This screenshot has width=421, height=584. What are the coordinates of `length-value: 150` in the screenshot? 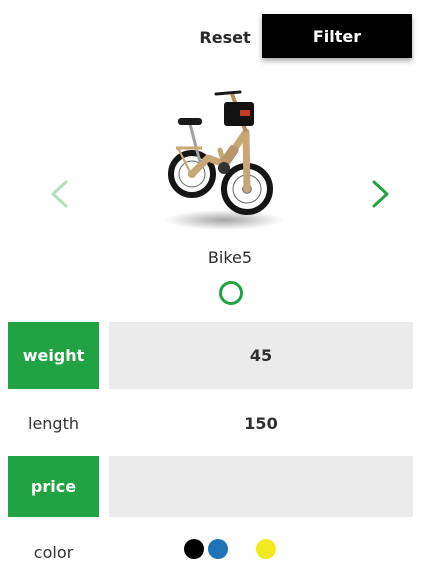 It's located at (261, 423).